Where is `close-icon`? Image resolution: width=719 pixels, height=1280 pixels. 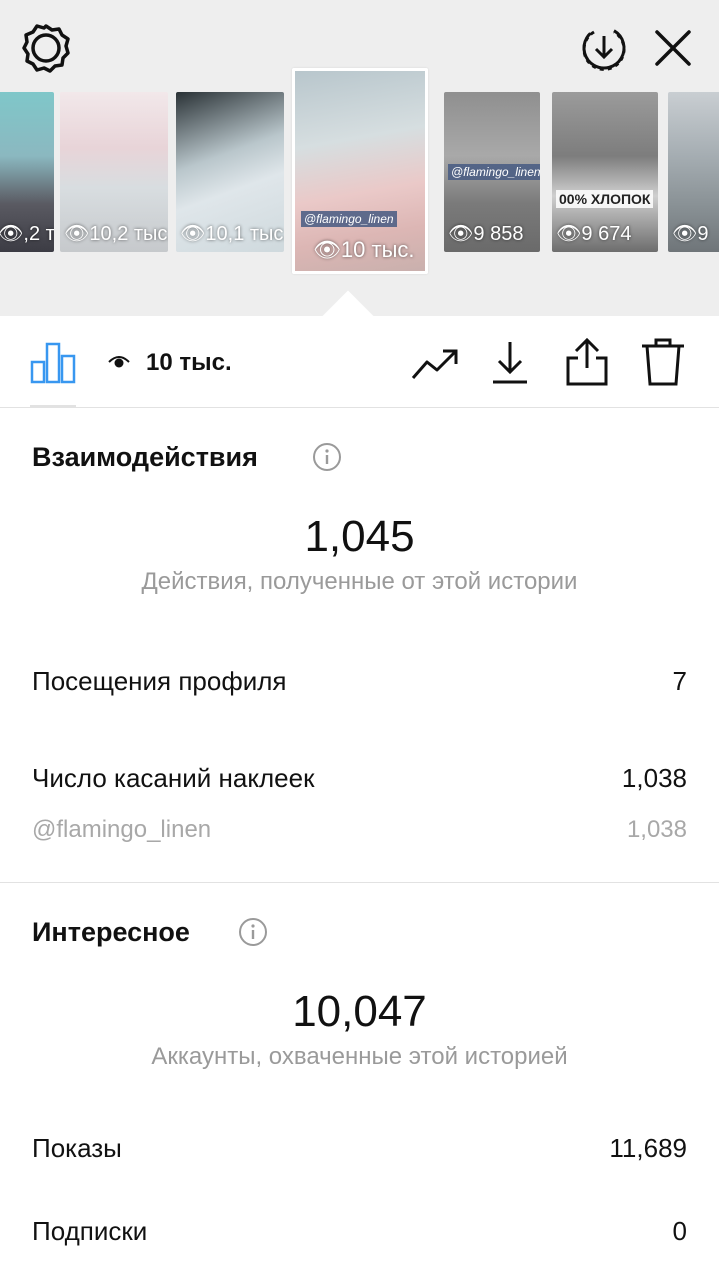 close-icon is located at coordinates (673, 48).